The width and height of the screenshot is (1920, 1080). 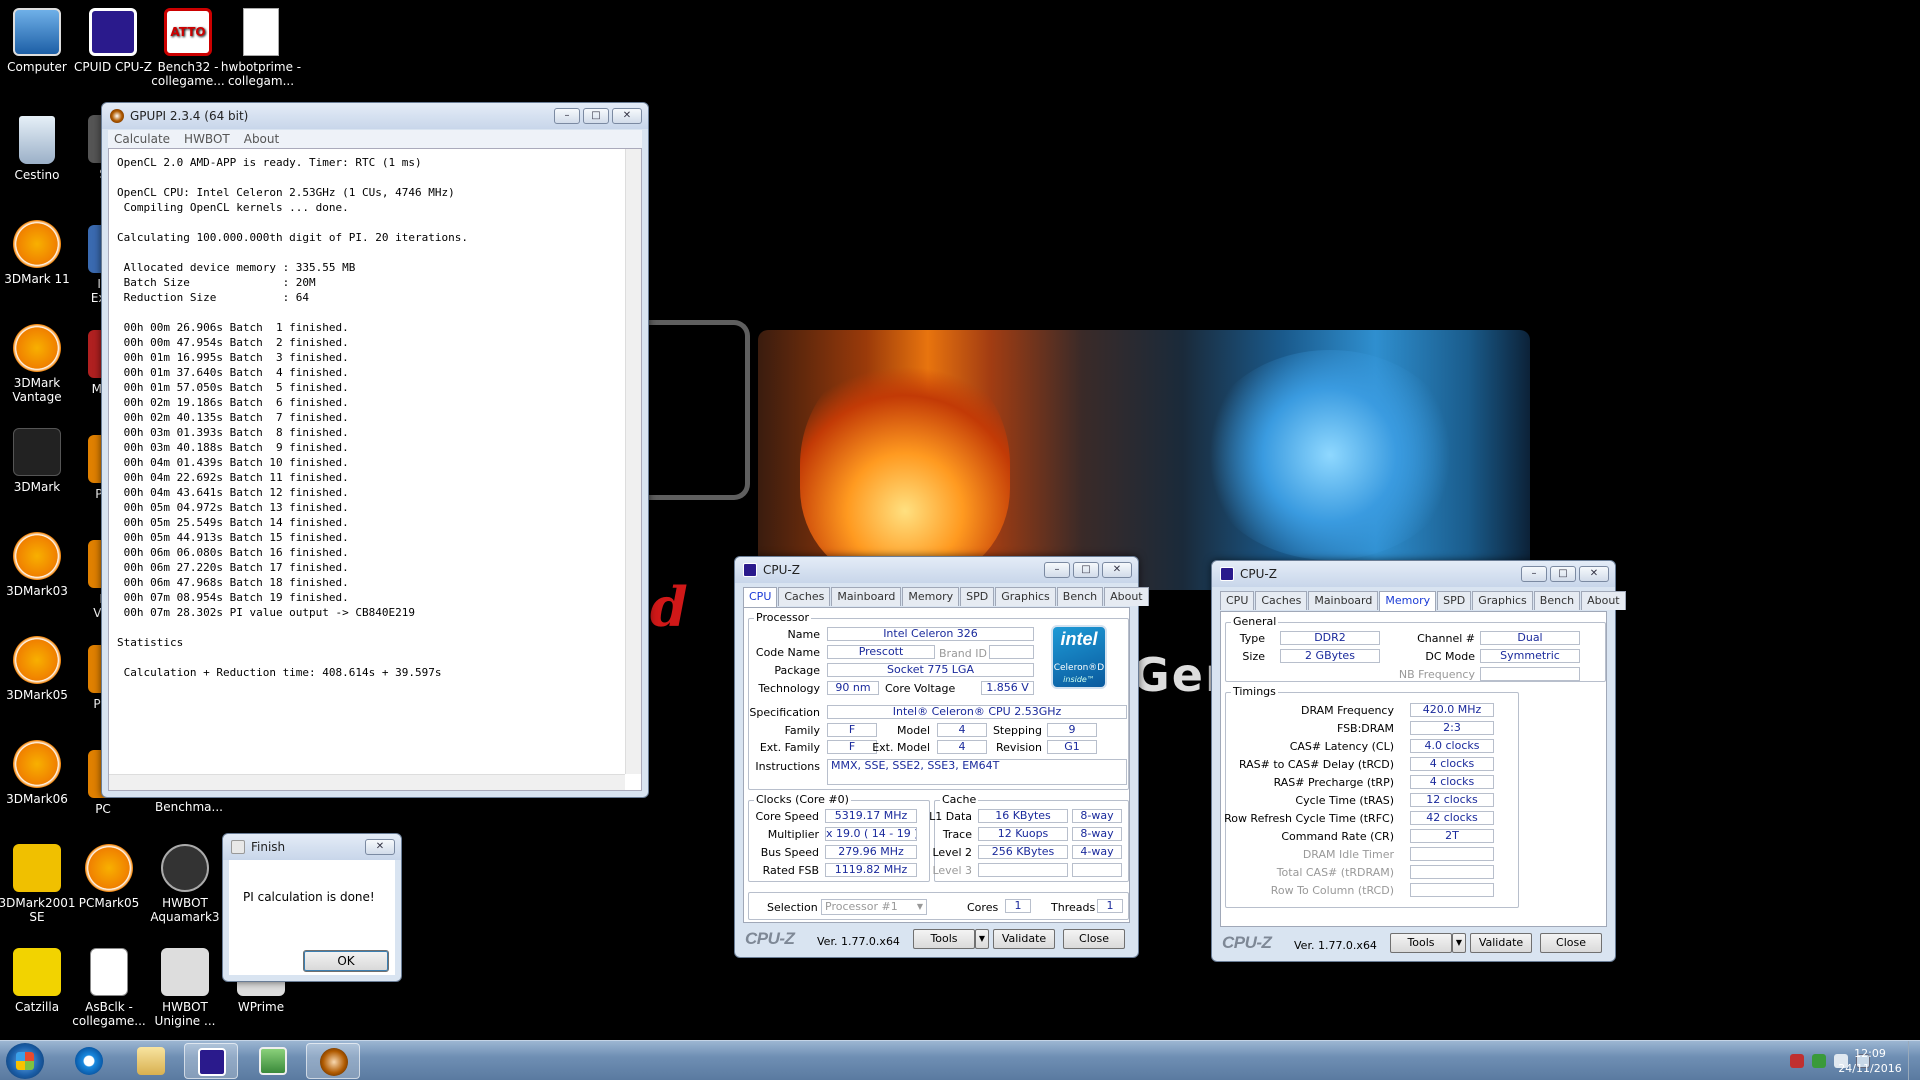 What do you see at coordinates (39, 884) in the screenshot?
I see `desktop-icon: 3DMark2001 SE` at bounding box center [39, 884].